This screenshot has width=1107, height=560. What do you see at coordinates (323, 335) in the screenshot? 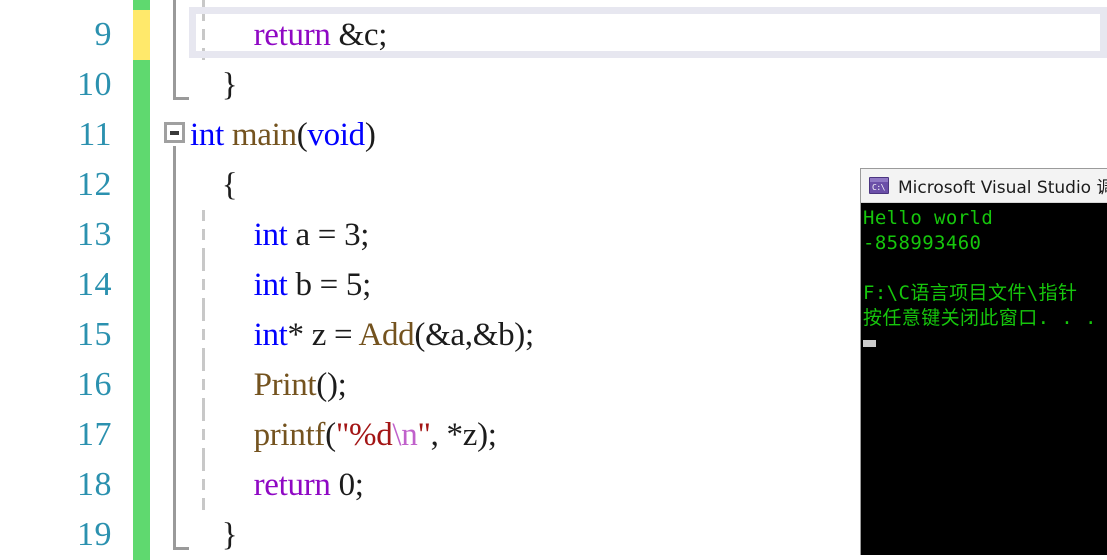
I see `code-token: * z =` at bounding box center [323, 335].